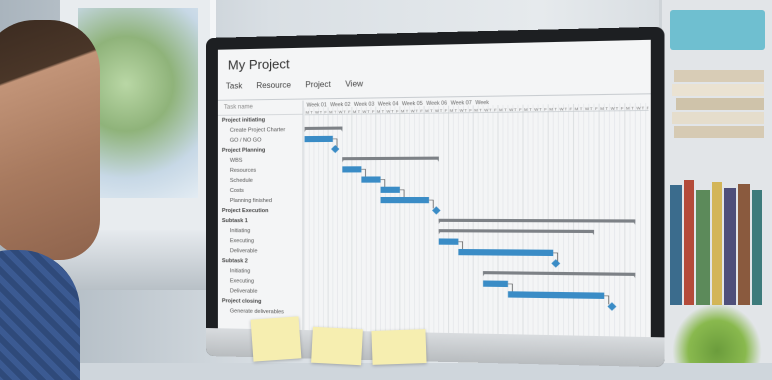  I want to click on week-label: Week 06, so click(436, 103).